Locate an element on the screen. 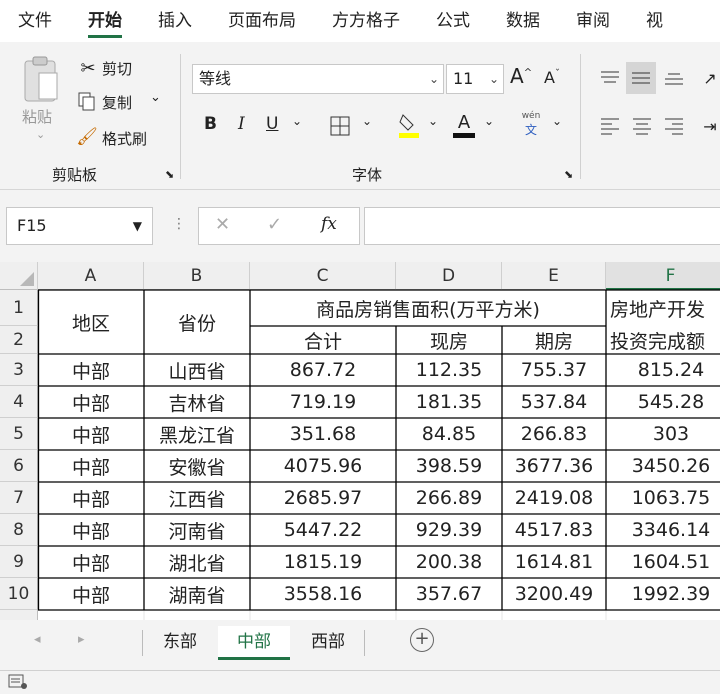  tab-home: 开始 is located at coordinates (105, 21).